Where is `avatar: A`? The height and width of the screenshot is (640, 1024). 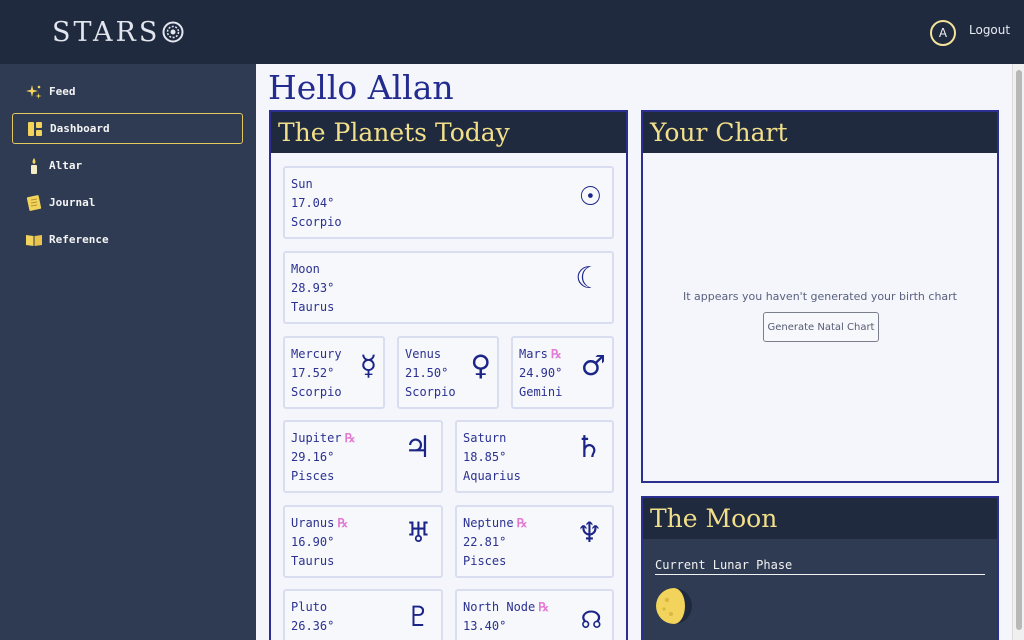 avatar: A is located at coordinates (943, 33).